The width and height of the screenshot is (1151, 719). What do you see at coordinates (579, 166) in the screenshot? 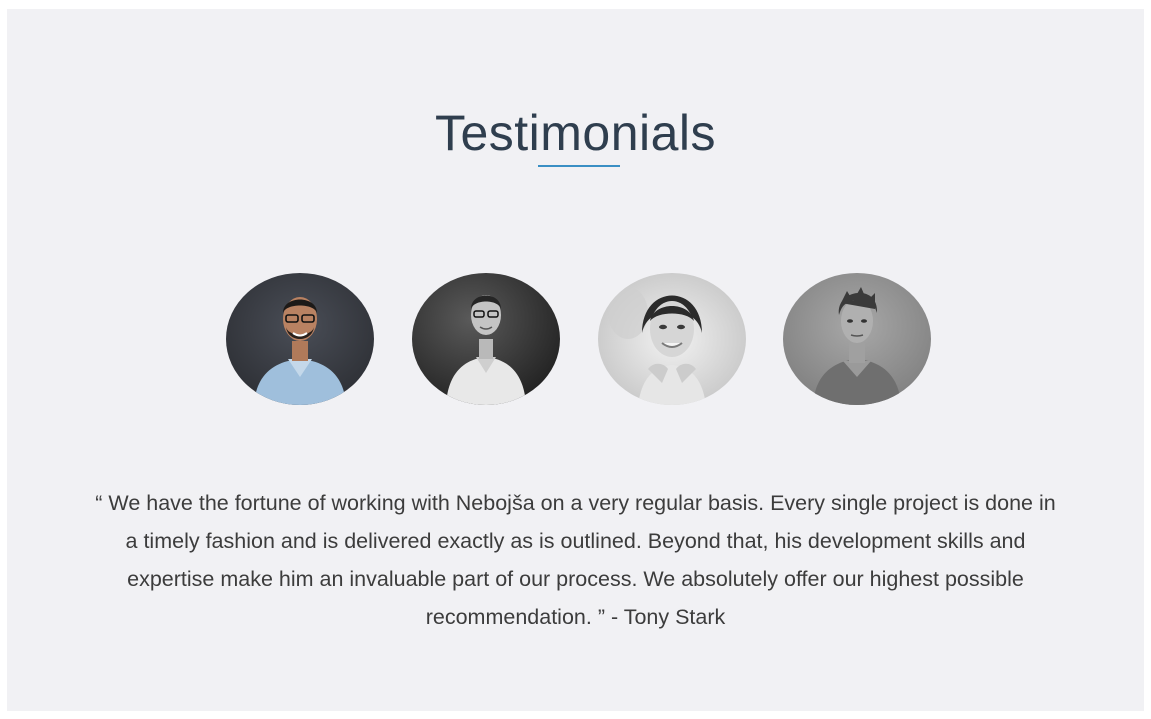
I see `title-underline` at bounding box center [579, 166].